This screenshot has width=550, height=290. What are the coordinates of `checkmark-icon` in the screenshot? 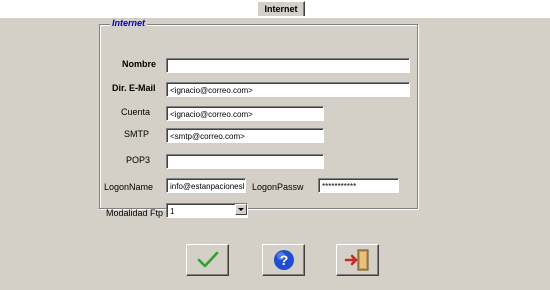 It's located at (207, 259).